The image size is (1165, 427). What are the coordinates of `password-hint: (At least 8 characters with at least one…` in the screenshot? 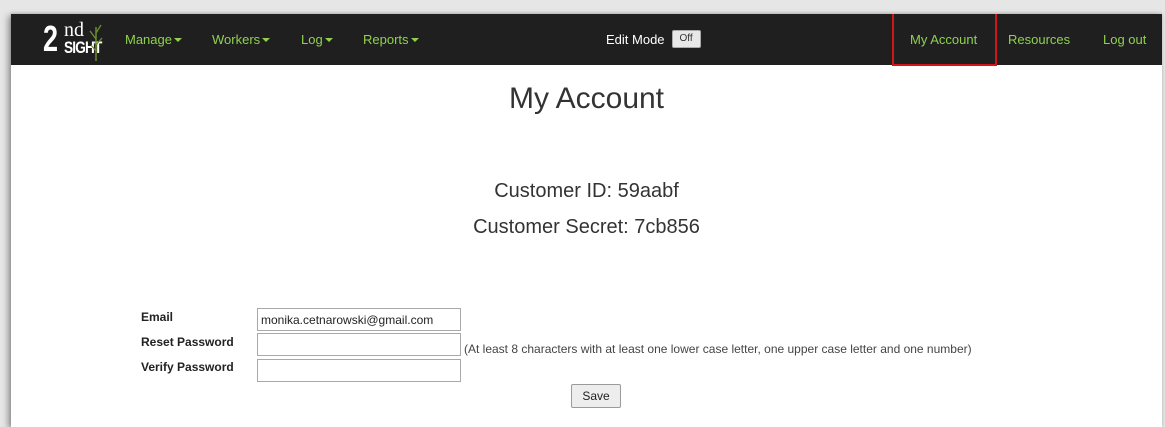 It's located at (718, 349).